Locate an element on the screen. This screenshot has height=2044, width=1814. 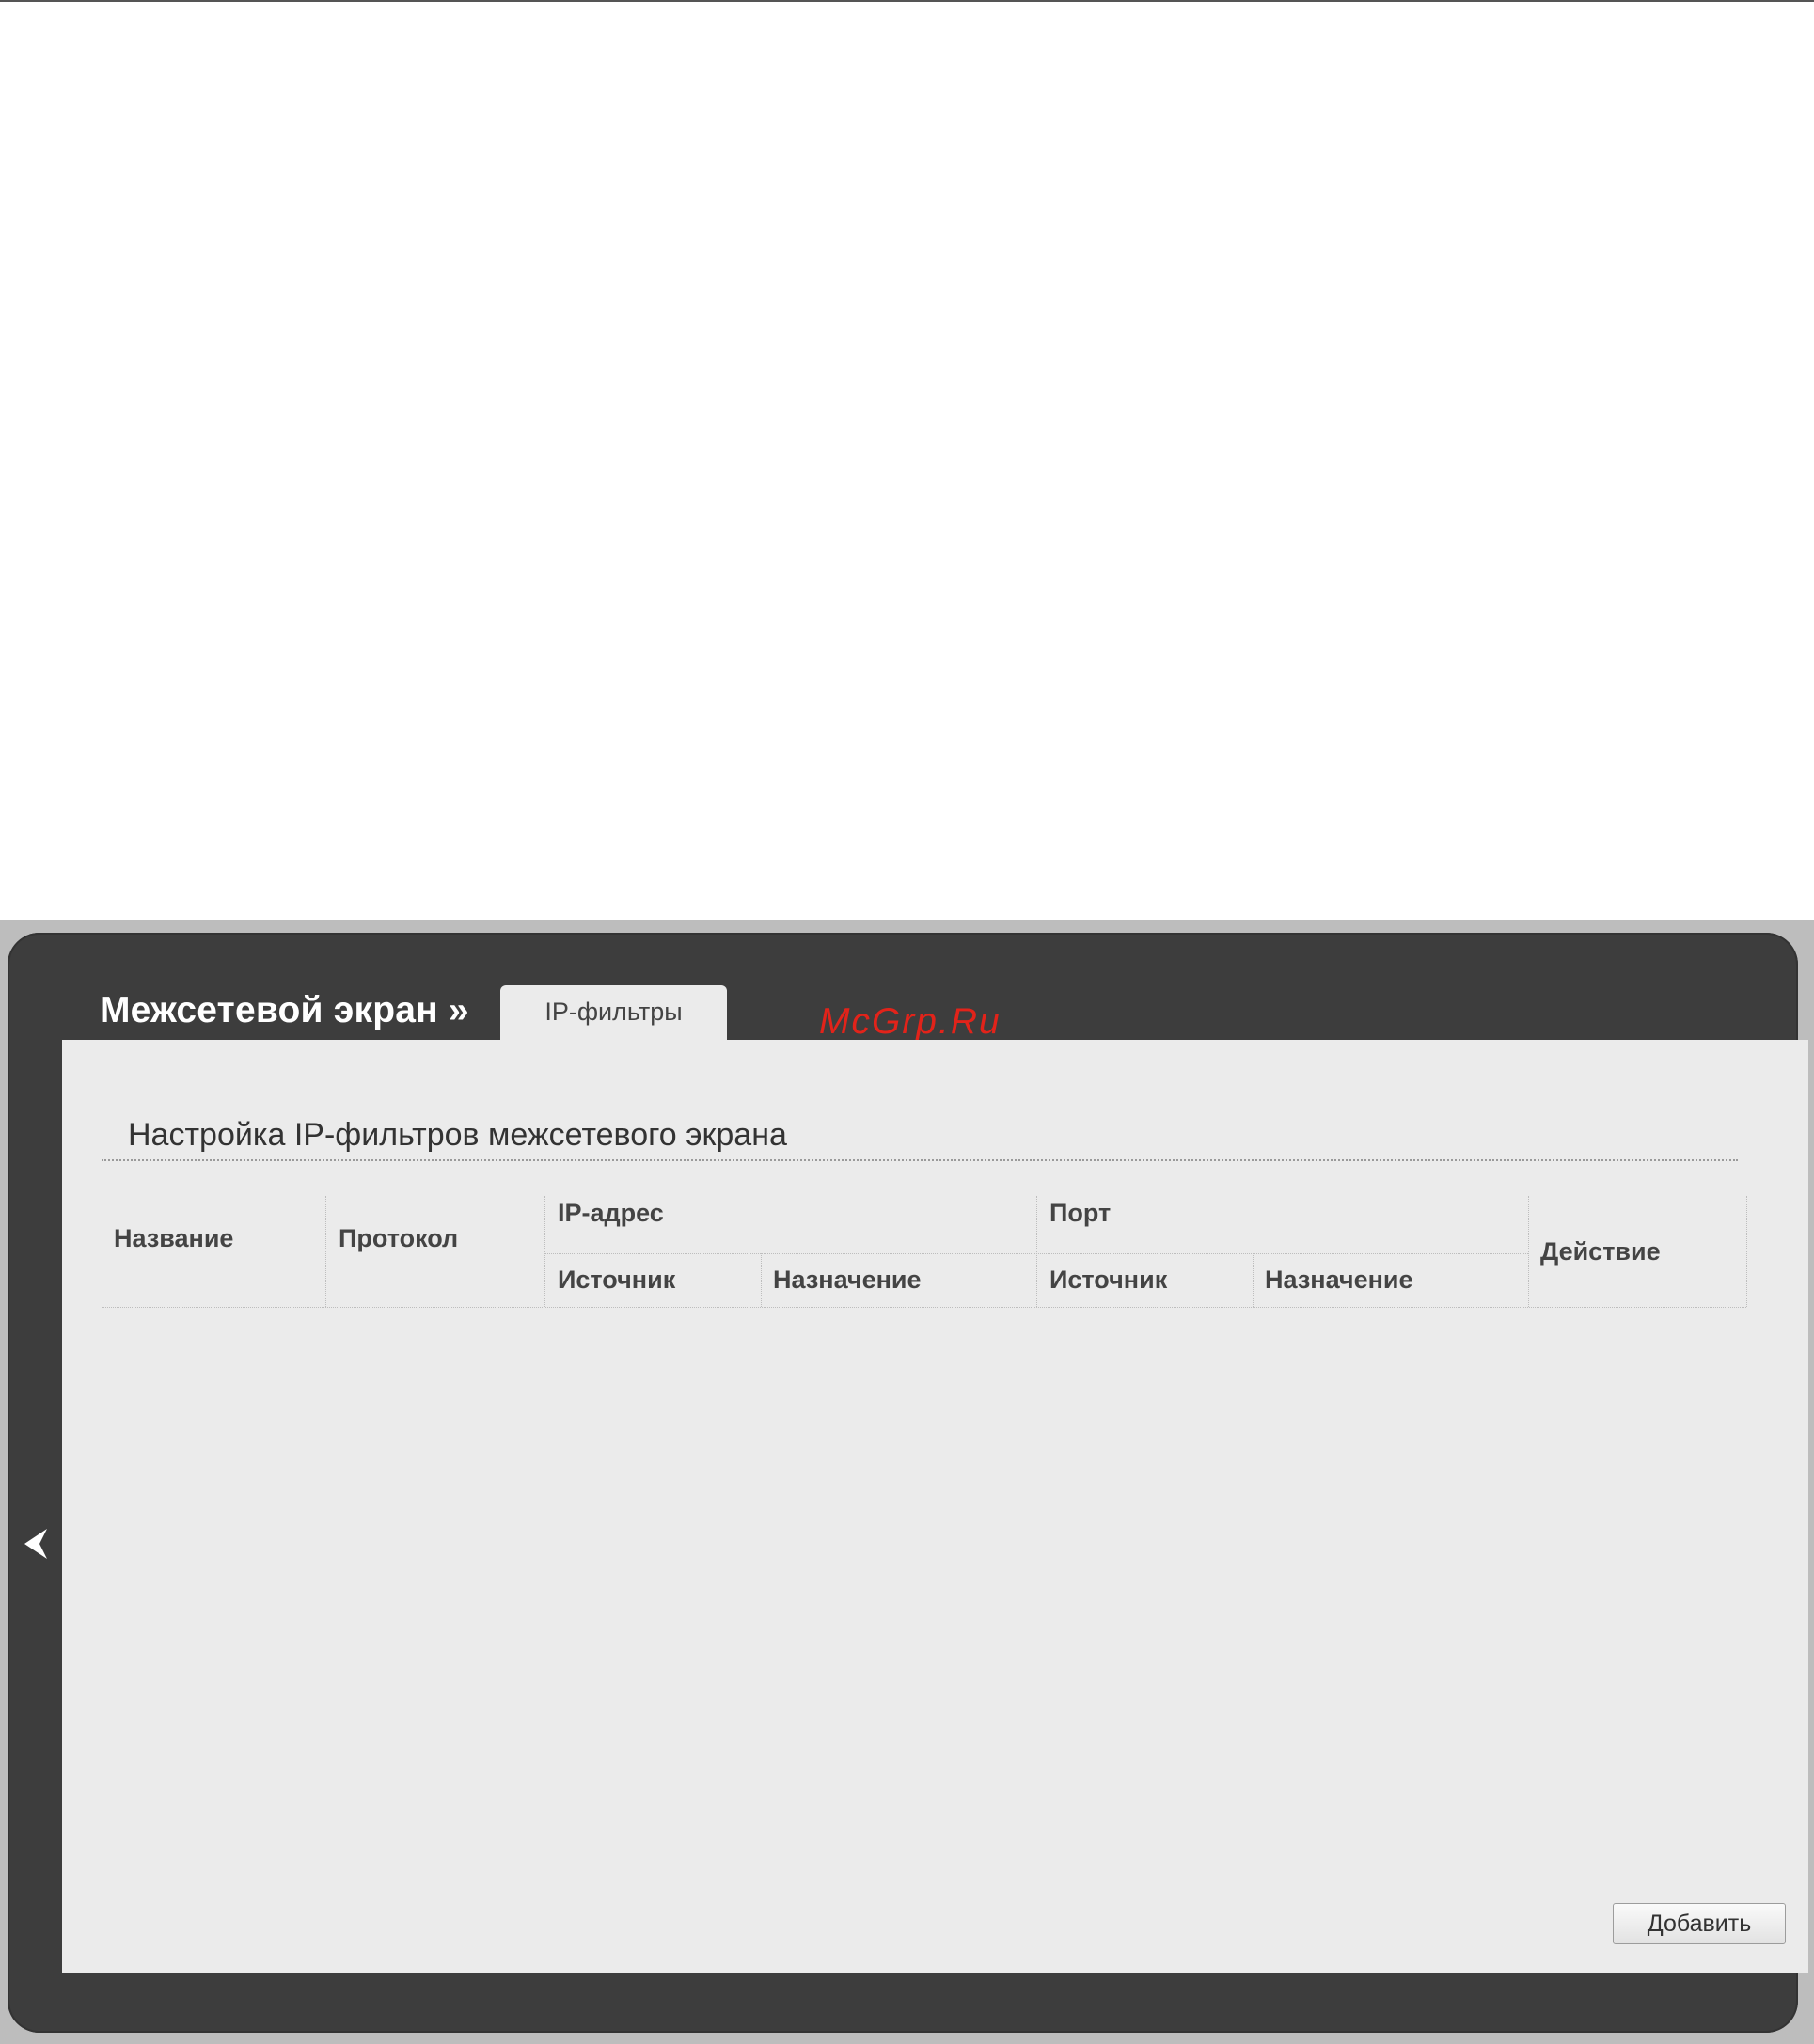
header-port-source: Источник is located at coordinates (1108, 1280).